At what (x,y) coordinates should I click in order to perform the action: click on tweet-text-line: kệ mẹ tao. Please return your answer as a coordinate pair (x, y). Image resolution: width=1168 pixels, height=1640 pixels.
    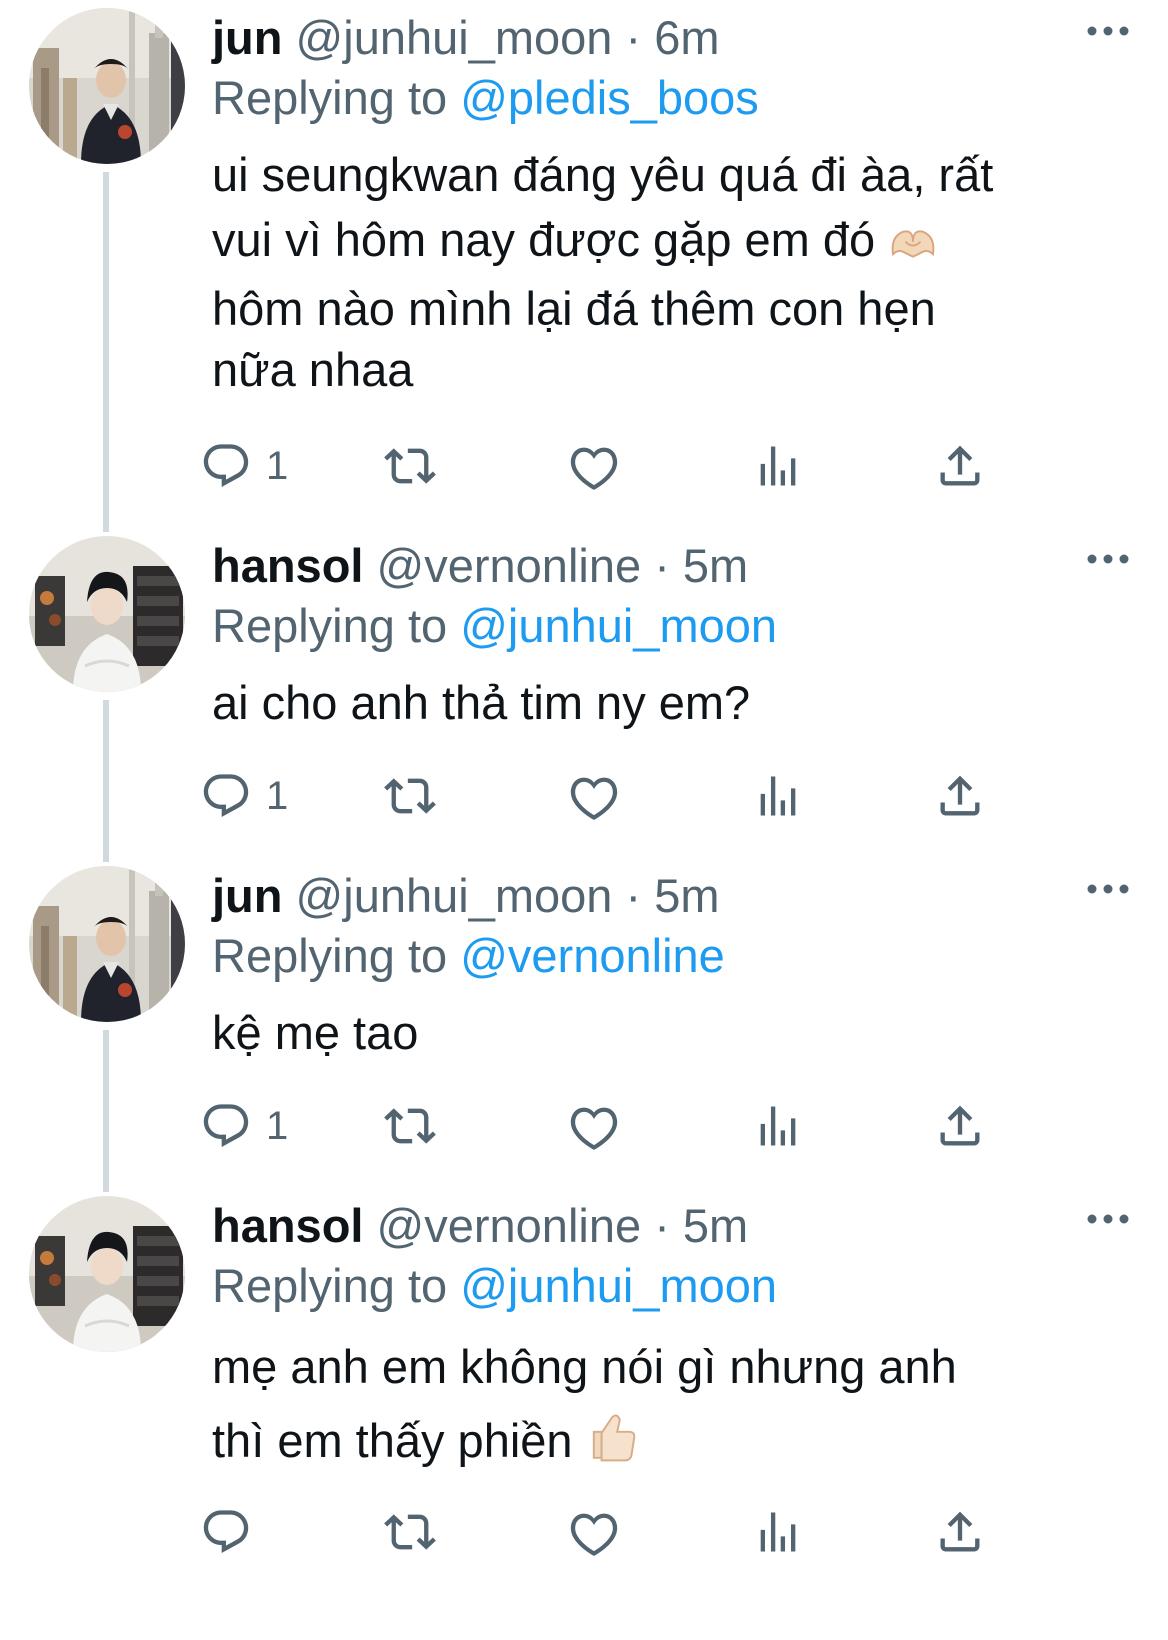
    Looking at the image, I should click on (315, 1032).